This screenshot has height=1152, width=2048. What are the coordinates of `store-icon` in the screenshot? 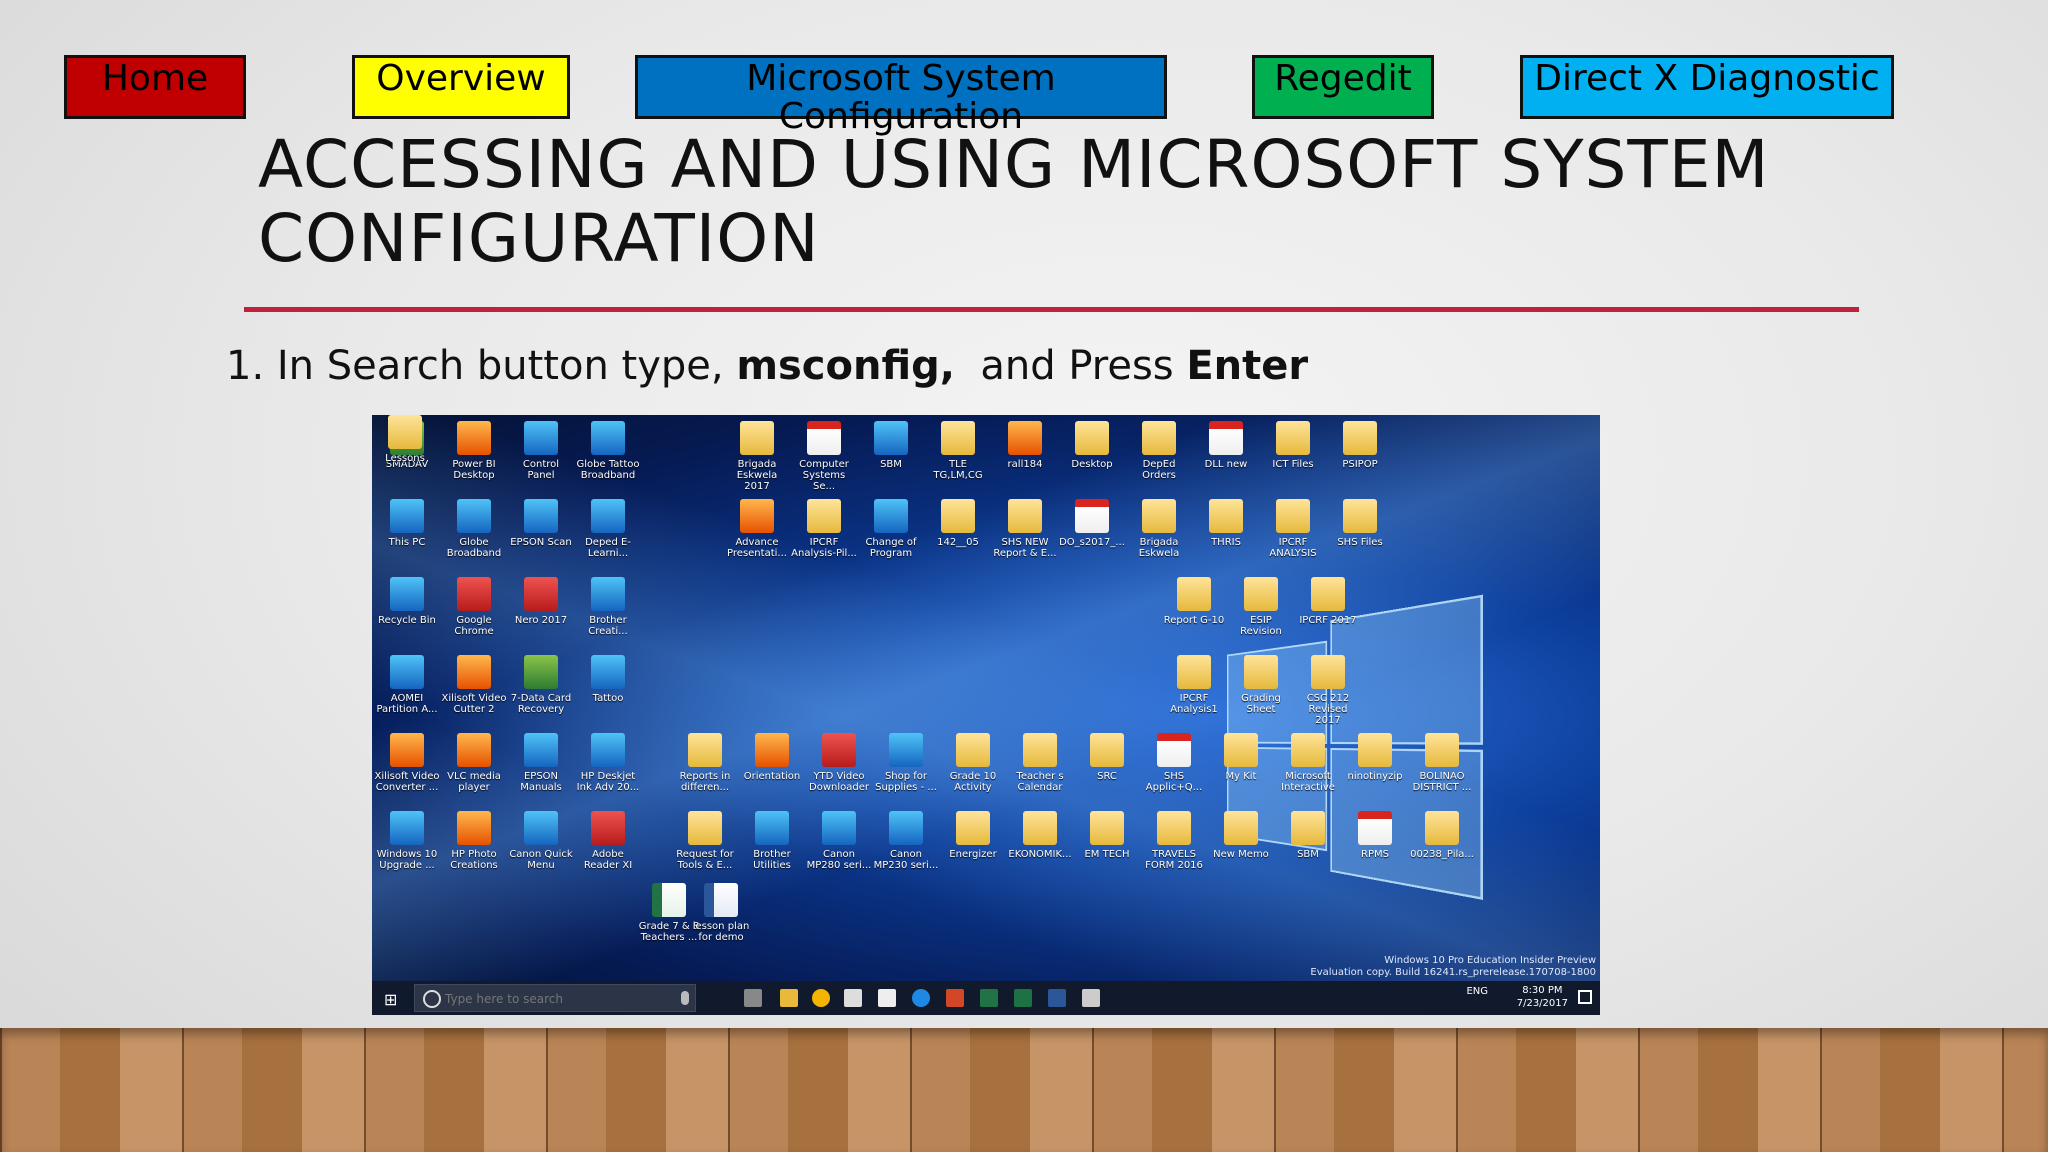 It's located at (887, 998).